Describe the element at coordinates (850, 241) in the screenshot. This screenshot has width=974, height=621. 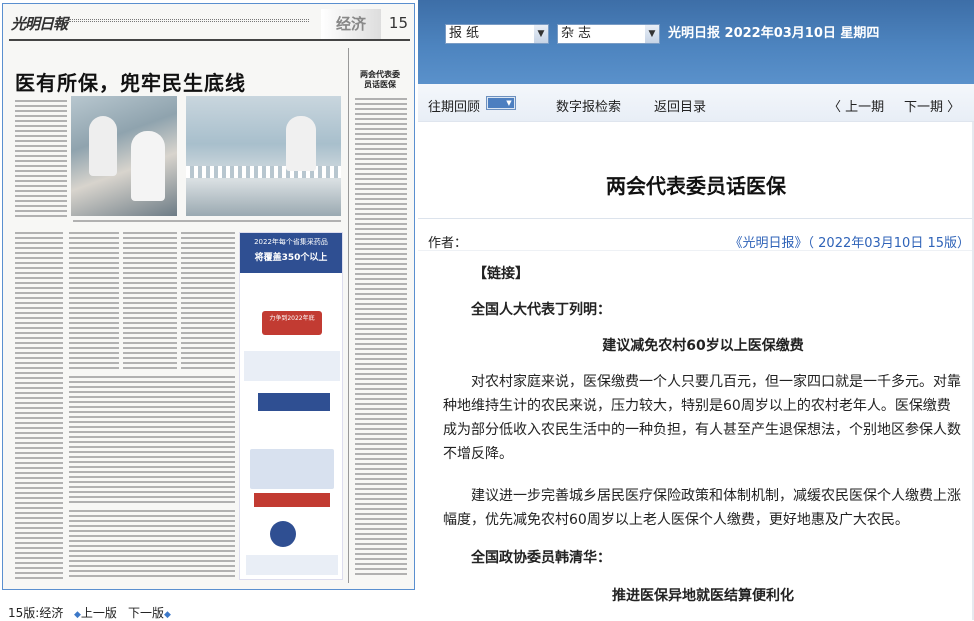
I see `article-source-link: 《光明日报》（ 2022年03月10日 15版）` at that location.